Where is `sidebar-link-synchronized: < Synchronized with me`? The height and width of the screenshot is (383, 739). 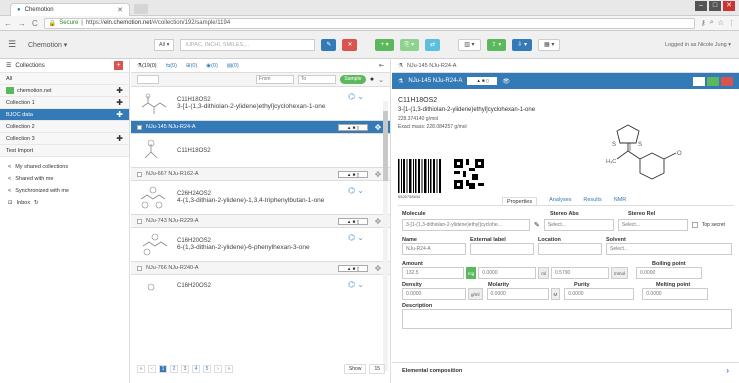
sidebar-link-synchronized: < Synchronized with me is located at coordinates (64, 191).